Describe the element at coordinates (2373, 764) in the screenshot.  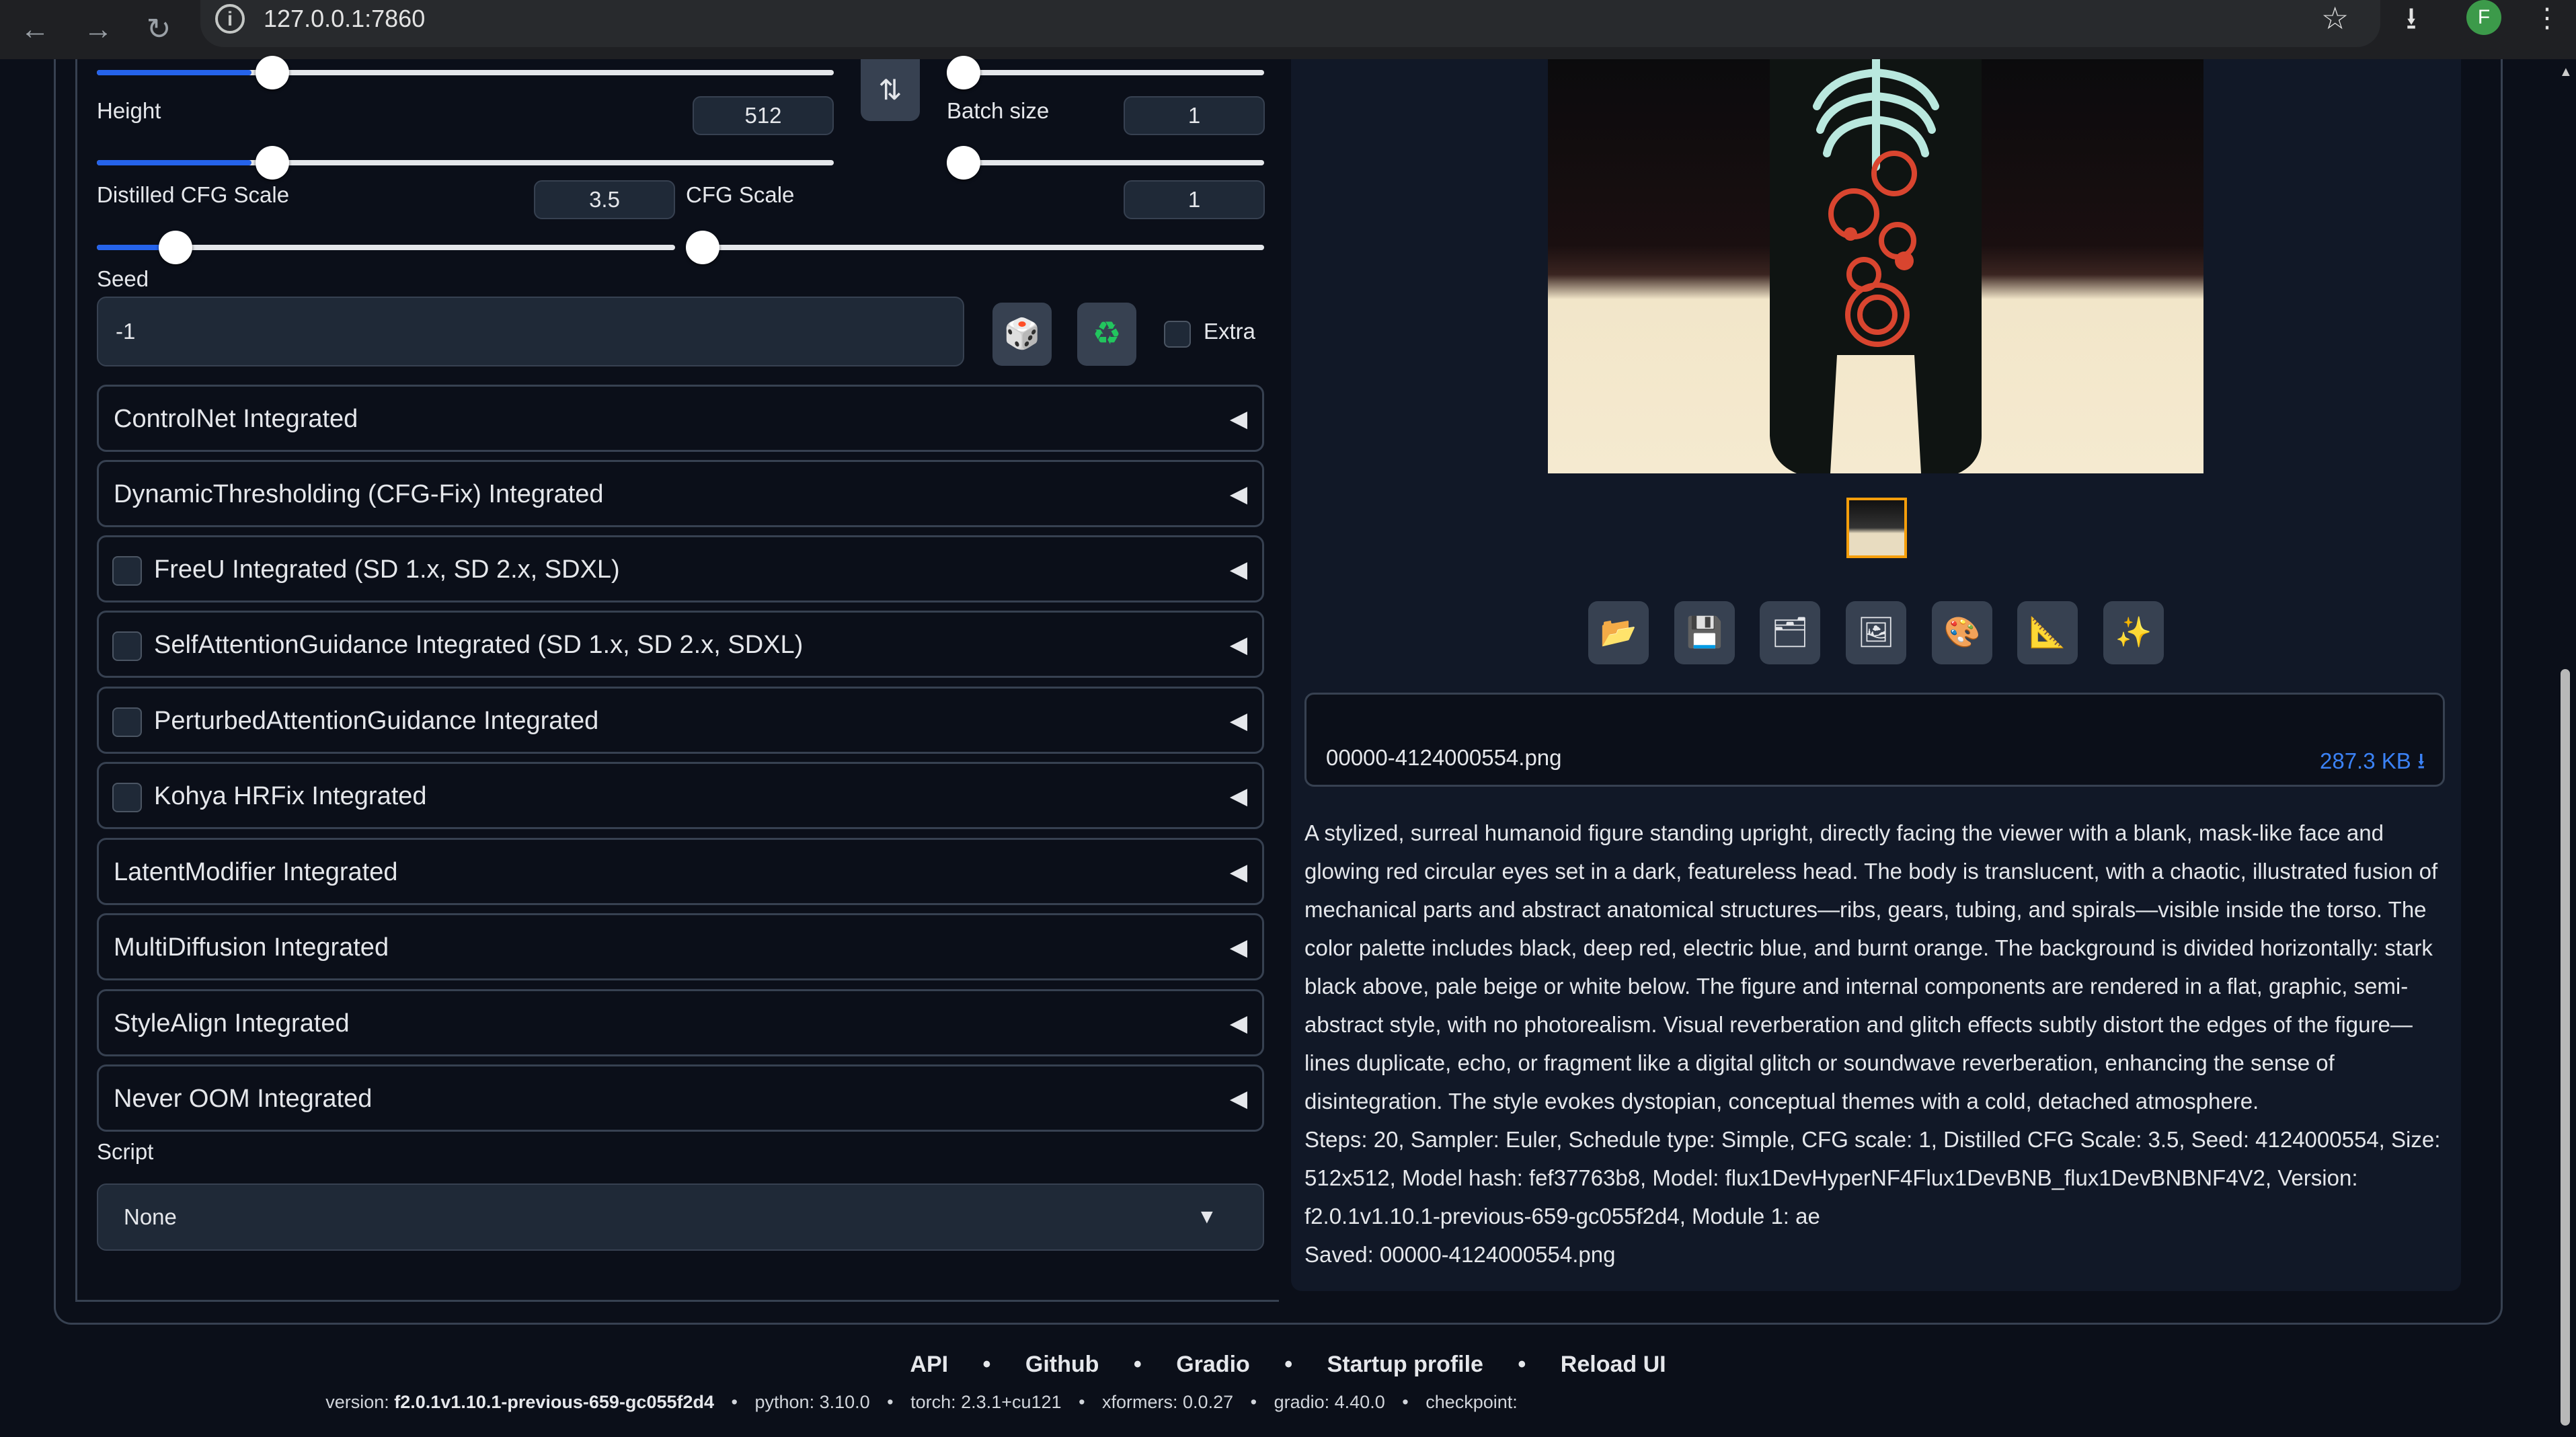
I see `file-download-link: 287.3 KB ⭳` at that location.